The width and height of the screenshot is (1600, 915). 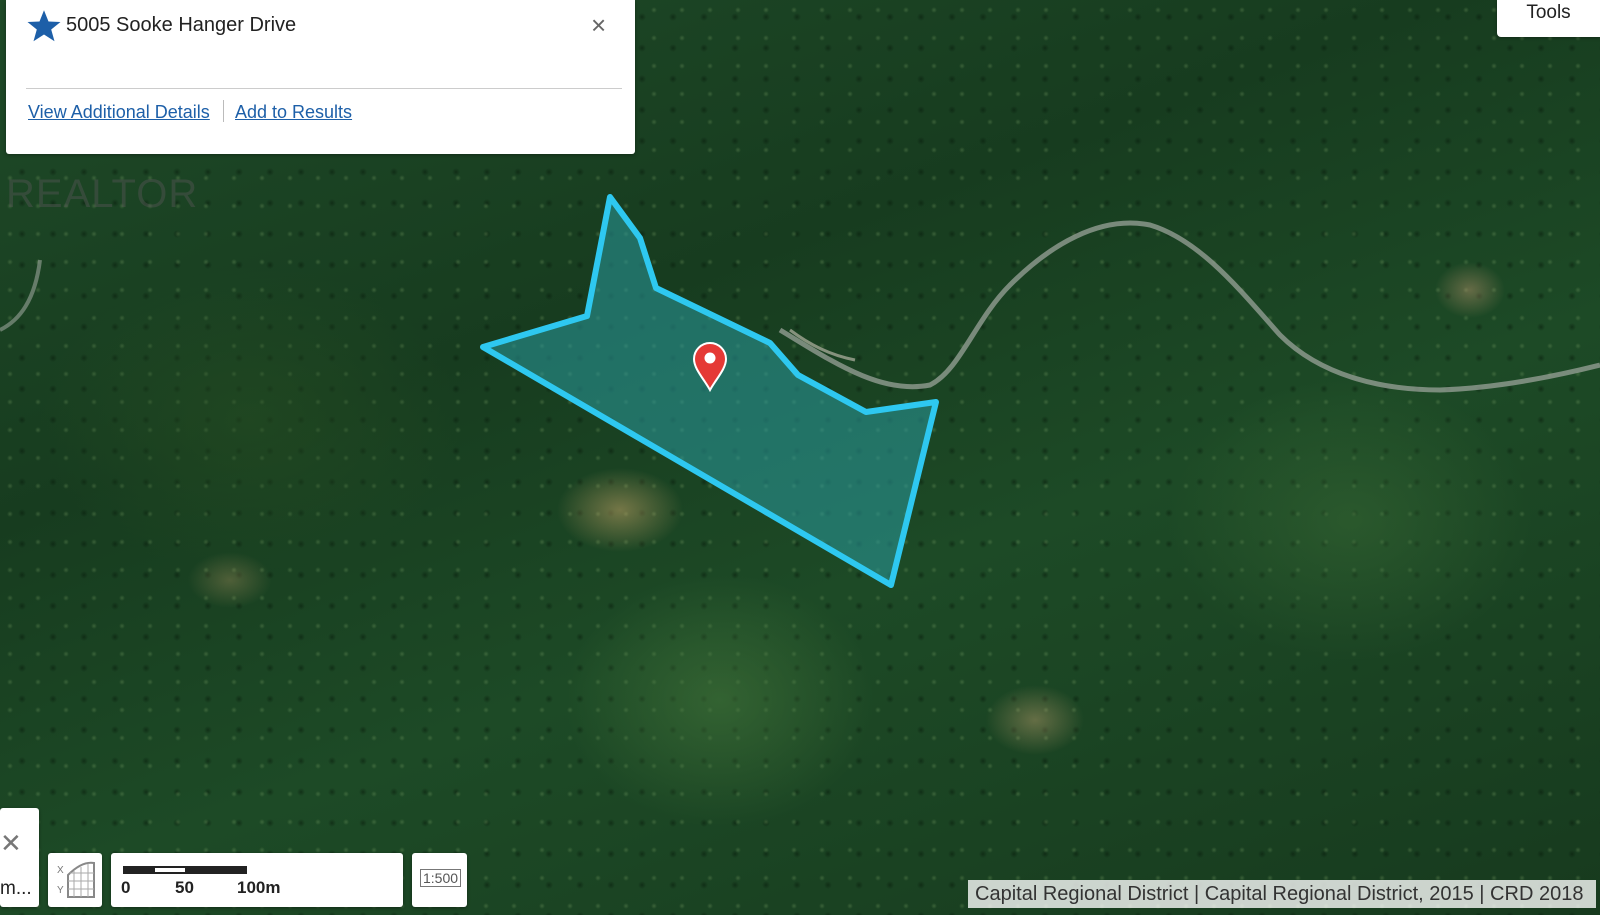 I want to click on property-address: 5005 Sooke Hanger Drive, so click(x=181, y=25).